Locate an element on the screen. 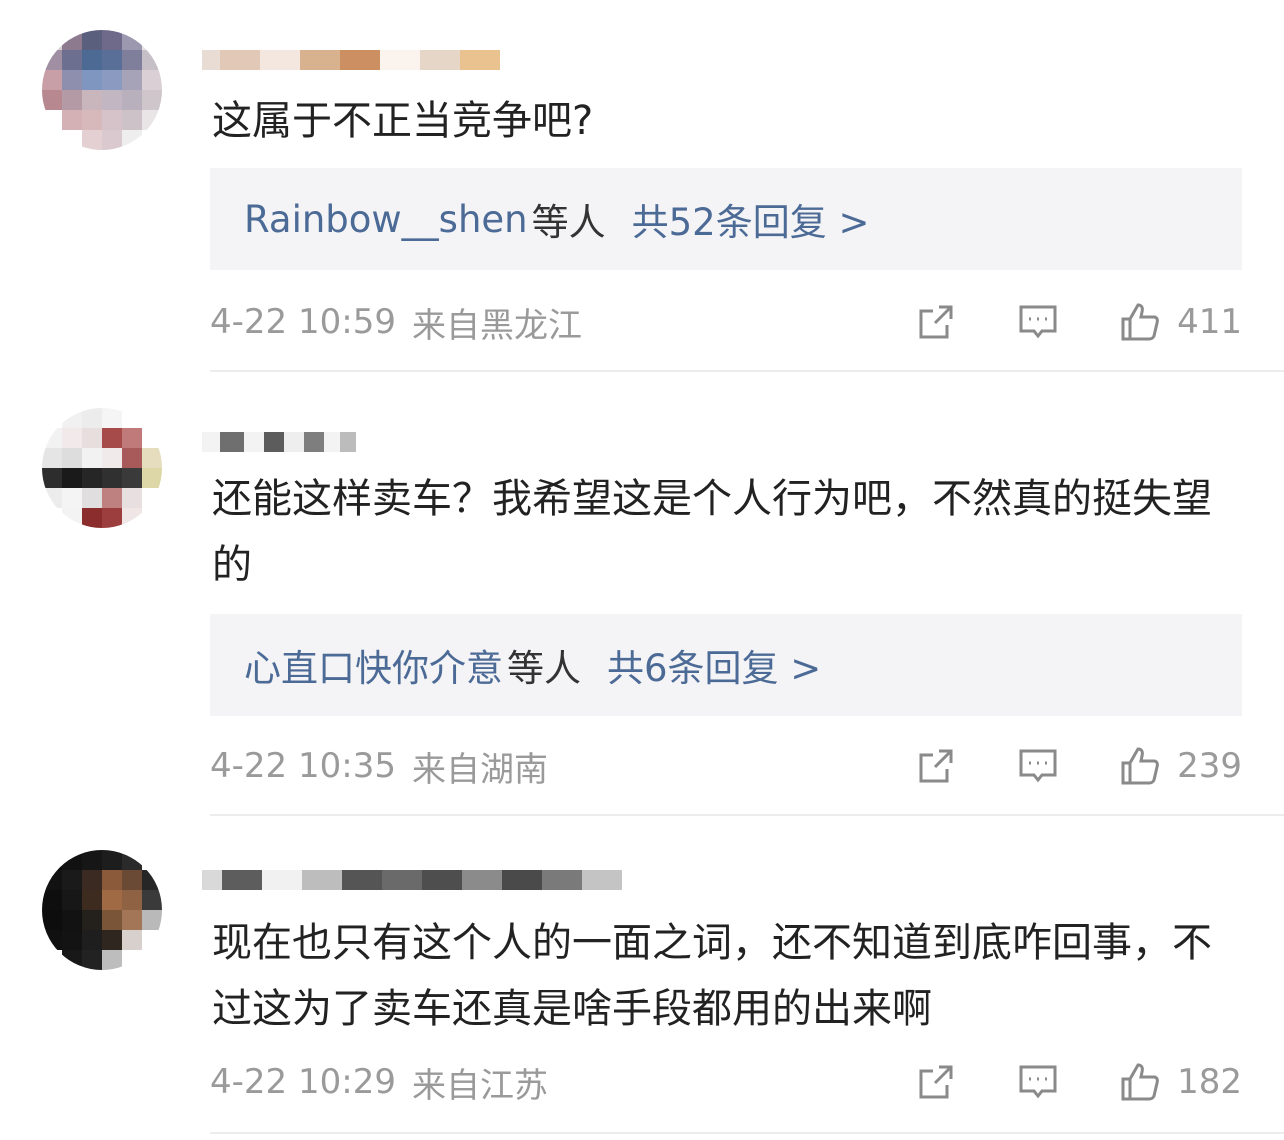 The image size is (1284, 1140). comment-meta: 4-22 10:59 来自黑龙江 411 is located at coordinates (726, 322).